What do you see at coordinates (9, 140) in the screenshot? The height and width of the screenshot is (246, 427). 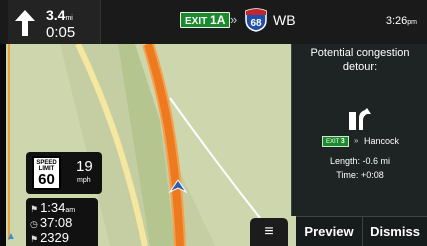 I see `route-progress-line` at bounding box center [9, 140].